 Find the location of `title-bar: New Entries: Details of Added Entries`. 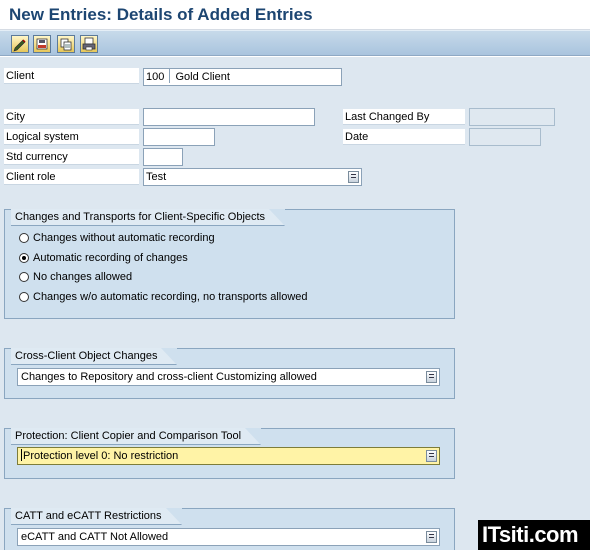

title-bar: New Entries: Details of Added Entries is located at coordinates (295, 15).